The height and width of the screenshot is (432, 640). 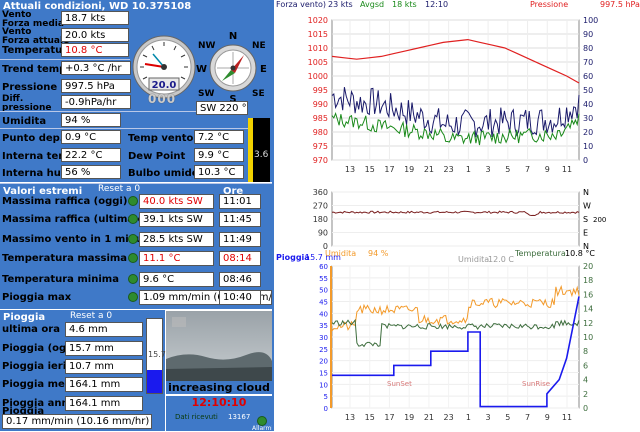 I want to click on chart3-yleft-tick: 15, so click(x=323, y=374).